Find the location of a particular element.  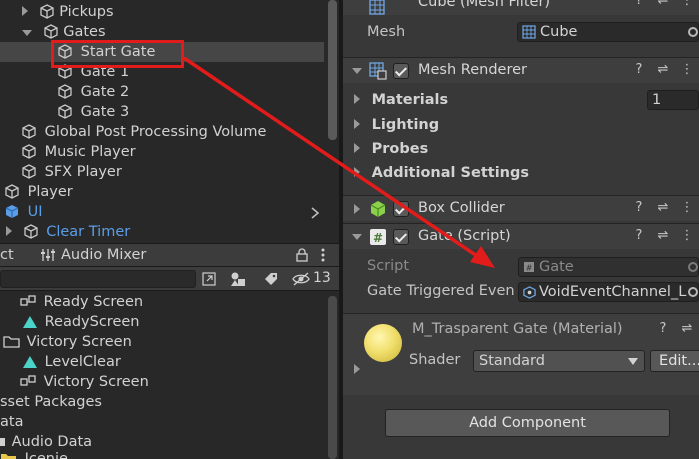

kebab-menu-icon is located at coordinates (323, 255).